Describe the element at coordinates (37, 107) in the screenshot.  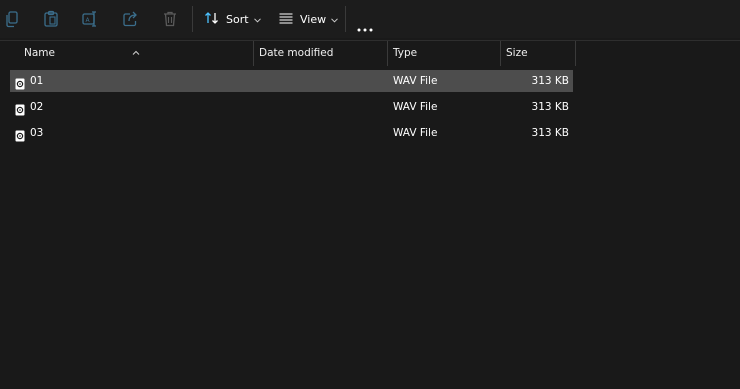
I see `file-name: 02` at that location.